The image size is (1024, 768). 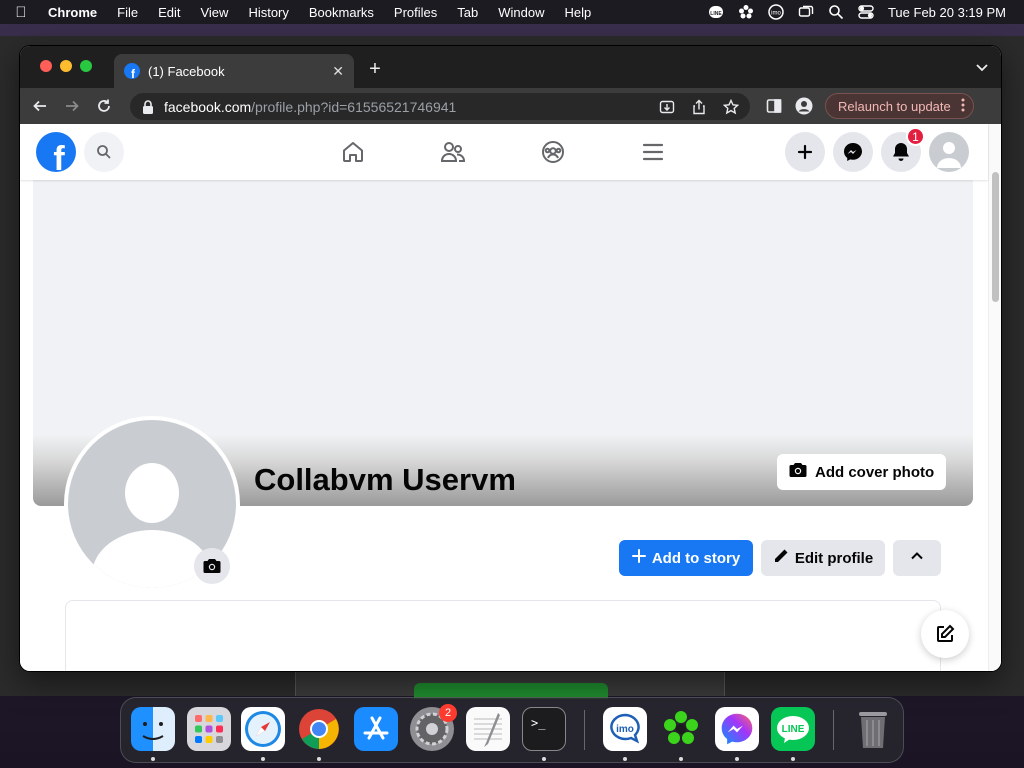 I want to click on imo-status-icon: imo, so click(x=776, y=12).